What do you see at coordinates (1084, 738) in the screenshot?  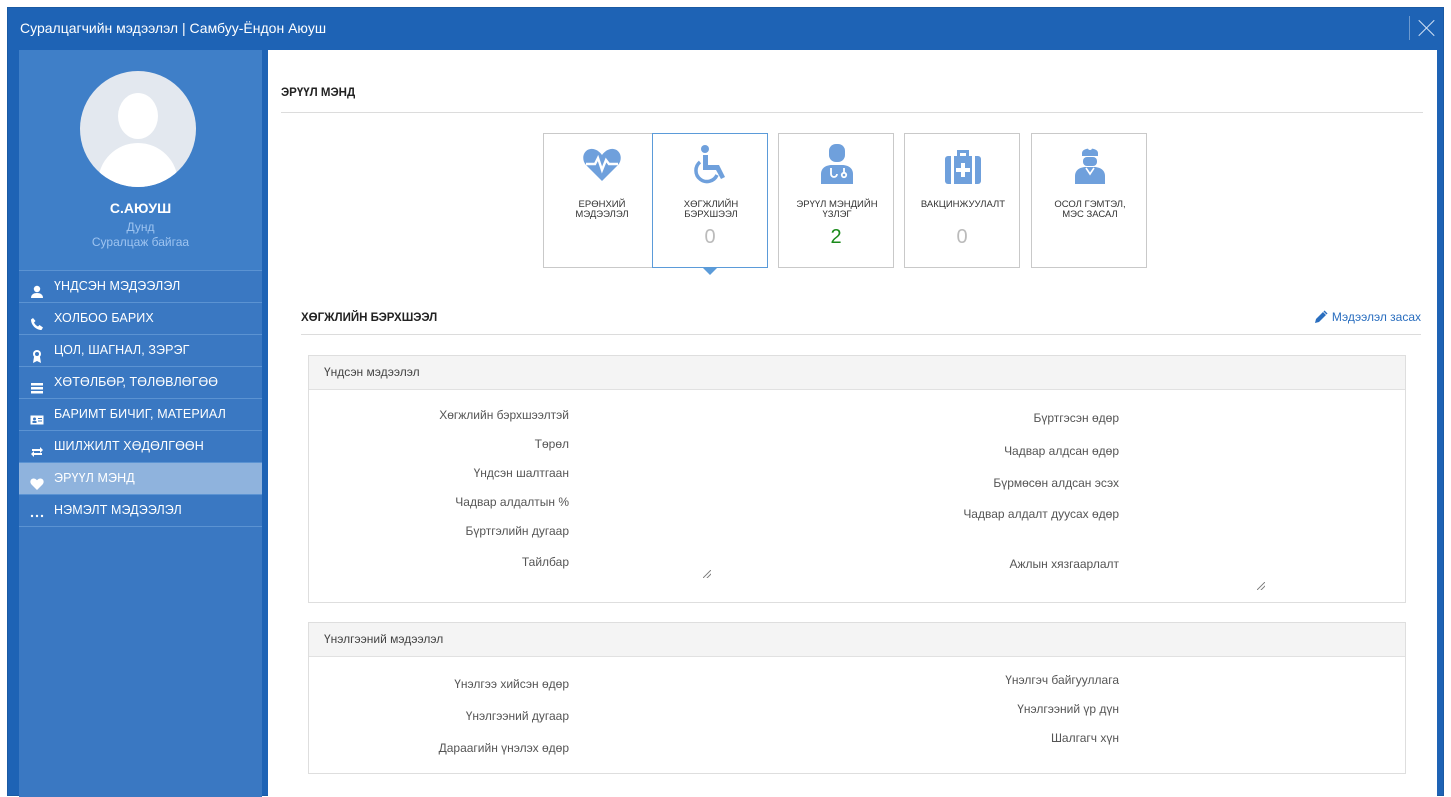 I see `field-label: Шалгагч хүн` at bounding box center [1084, 738].